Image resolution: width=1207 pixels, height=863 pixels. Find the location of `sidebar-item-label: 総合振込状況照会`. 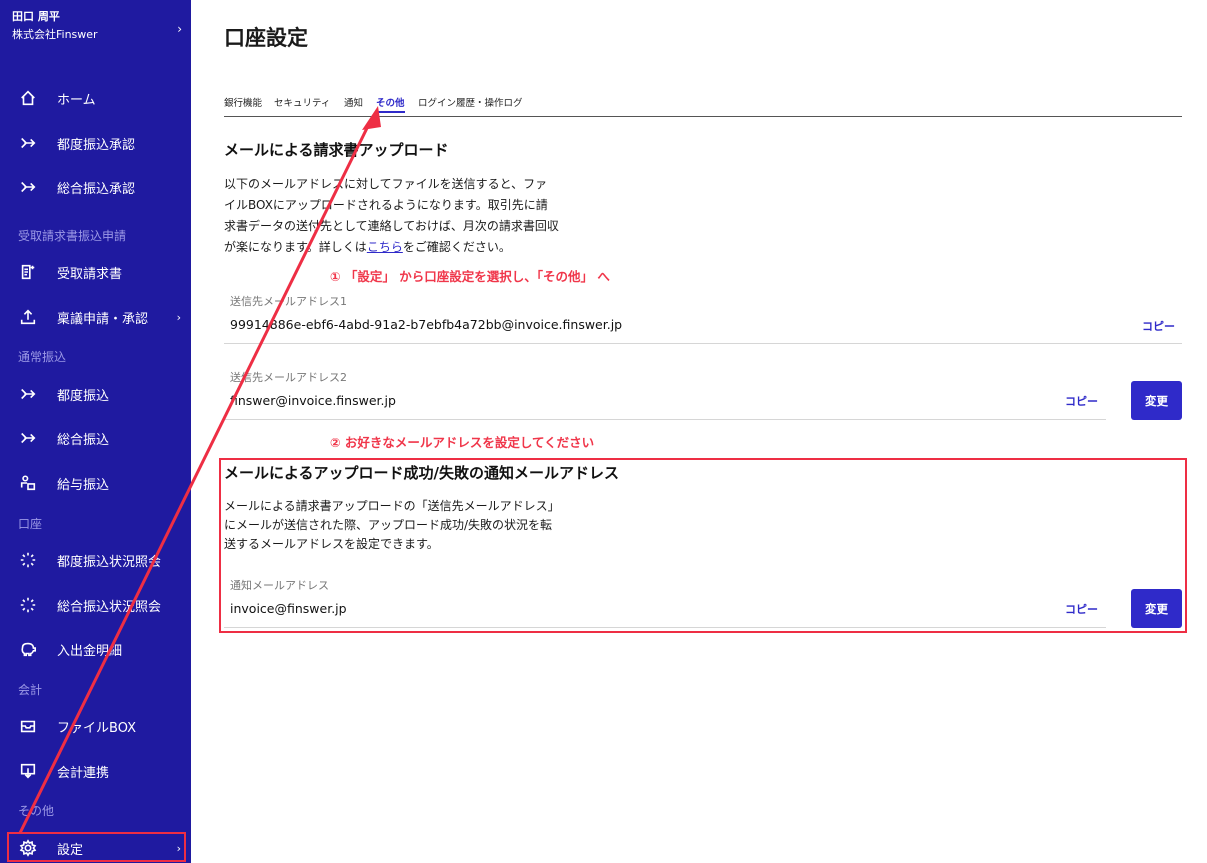

sidebar-item-label: 総合振込状況照会 is located at coordinates (109, 607).